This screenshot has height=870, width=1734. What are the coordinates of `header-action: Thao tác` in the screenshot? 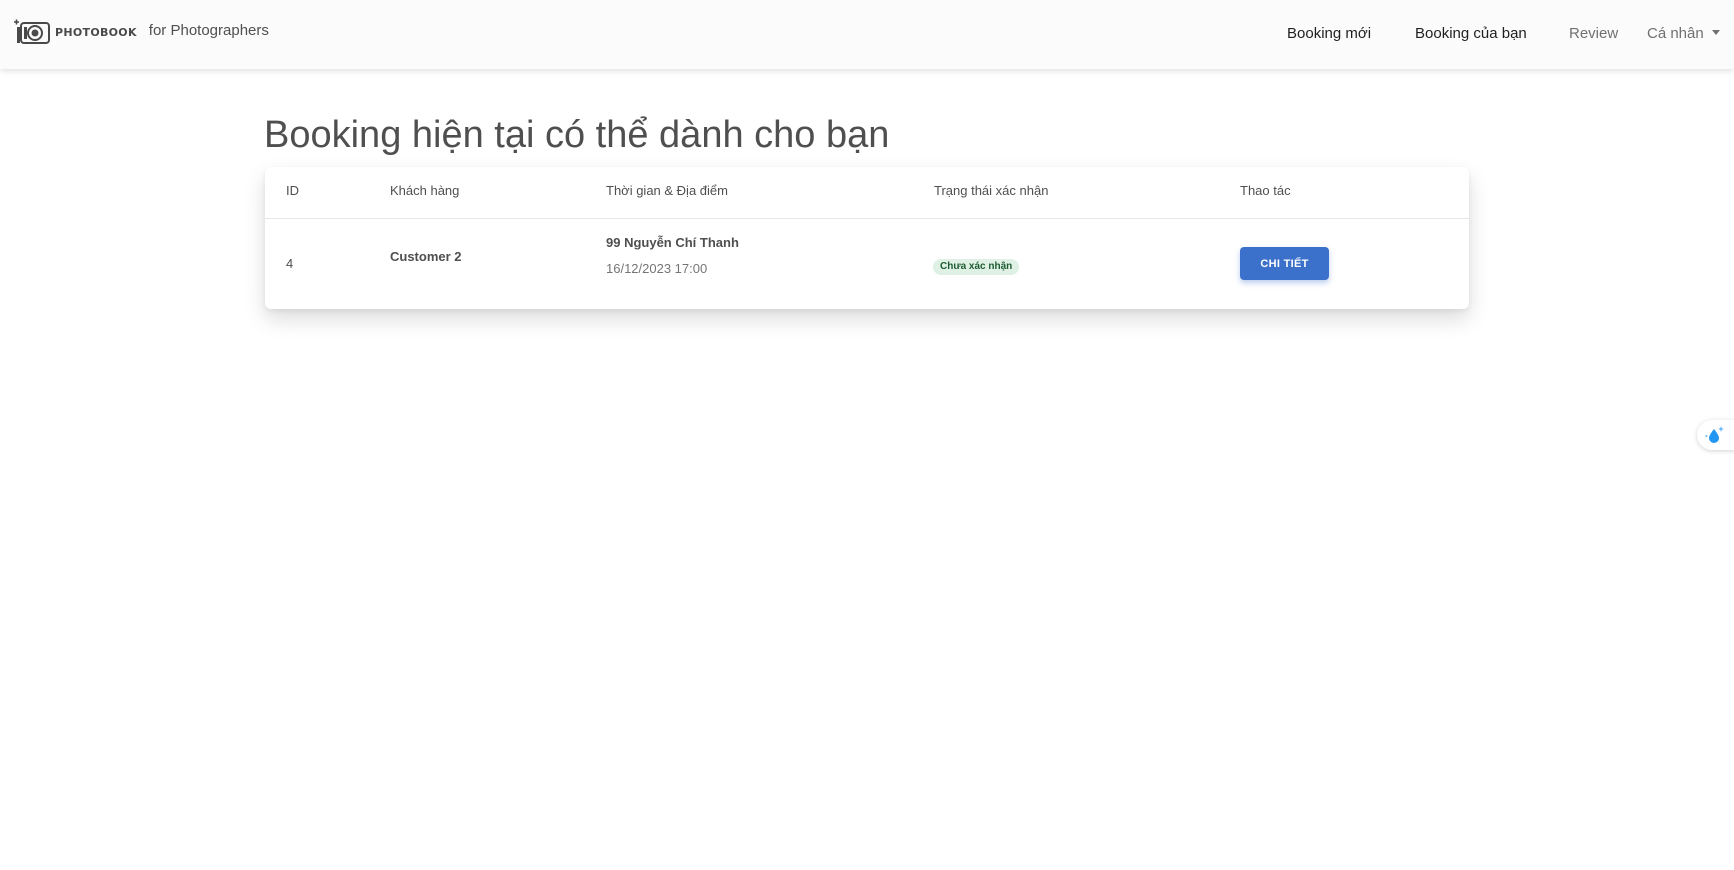 It's located at (1265, 190).